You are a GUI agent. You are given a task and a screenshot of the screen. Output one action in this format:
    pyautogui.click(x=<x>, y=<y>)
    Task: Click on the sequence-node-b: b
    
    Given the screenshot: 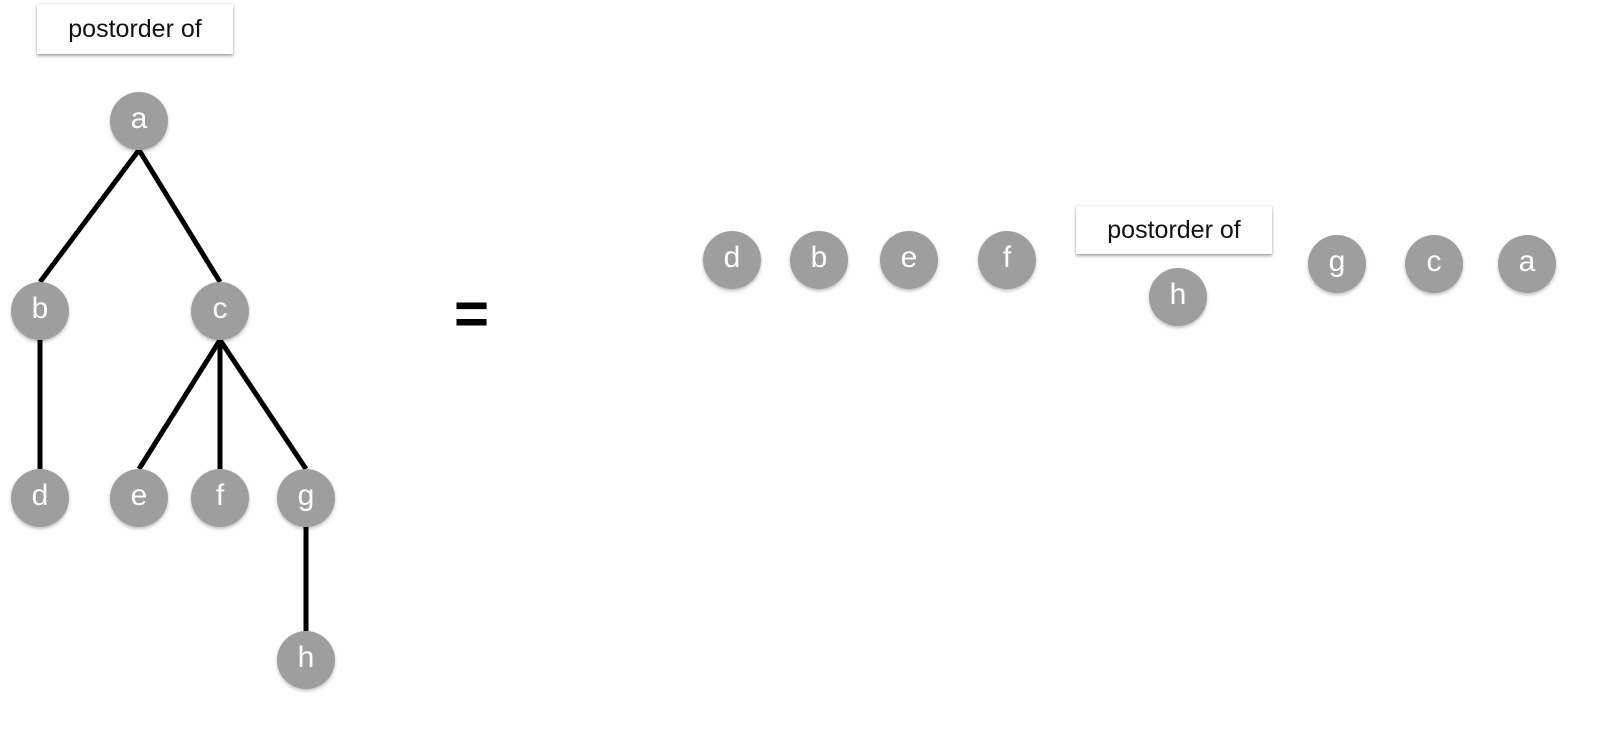 What is the action you would take?
    pyautogui.click(x=819, y=260)
    